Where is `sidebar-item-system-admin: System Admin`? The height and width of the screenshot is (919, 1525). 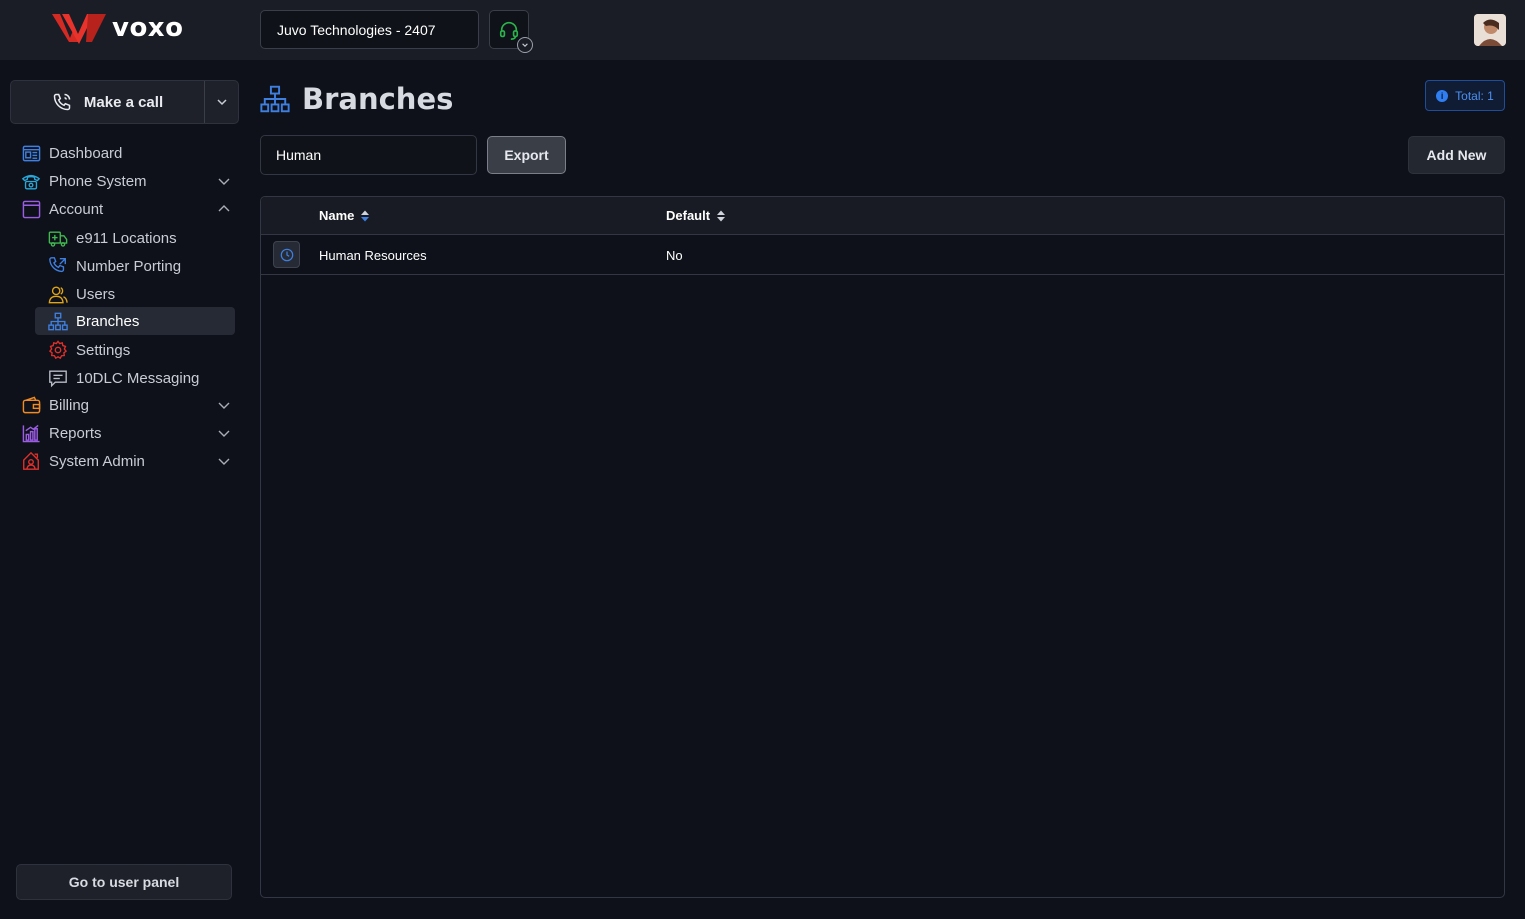
sidebar-item-system-admin: System Admin is located at coordinates (126, 461).